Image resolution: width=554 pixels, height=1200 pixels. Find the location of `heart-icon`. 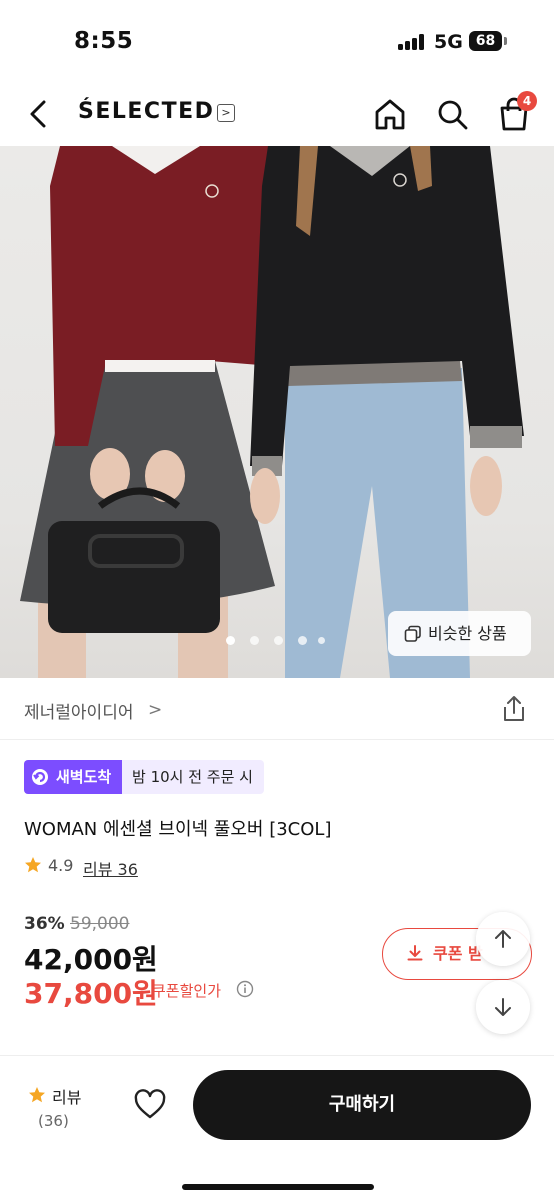

heart-icon is located at coordinates (150, 1104).